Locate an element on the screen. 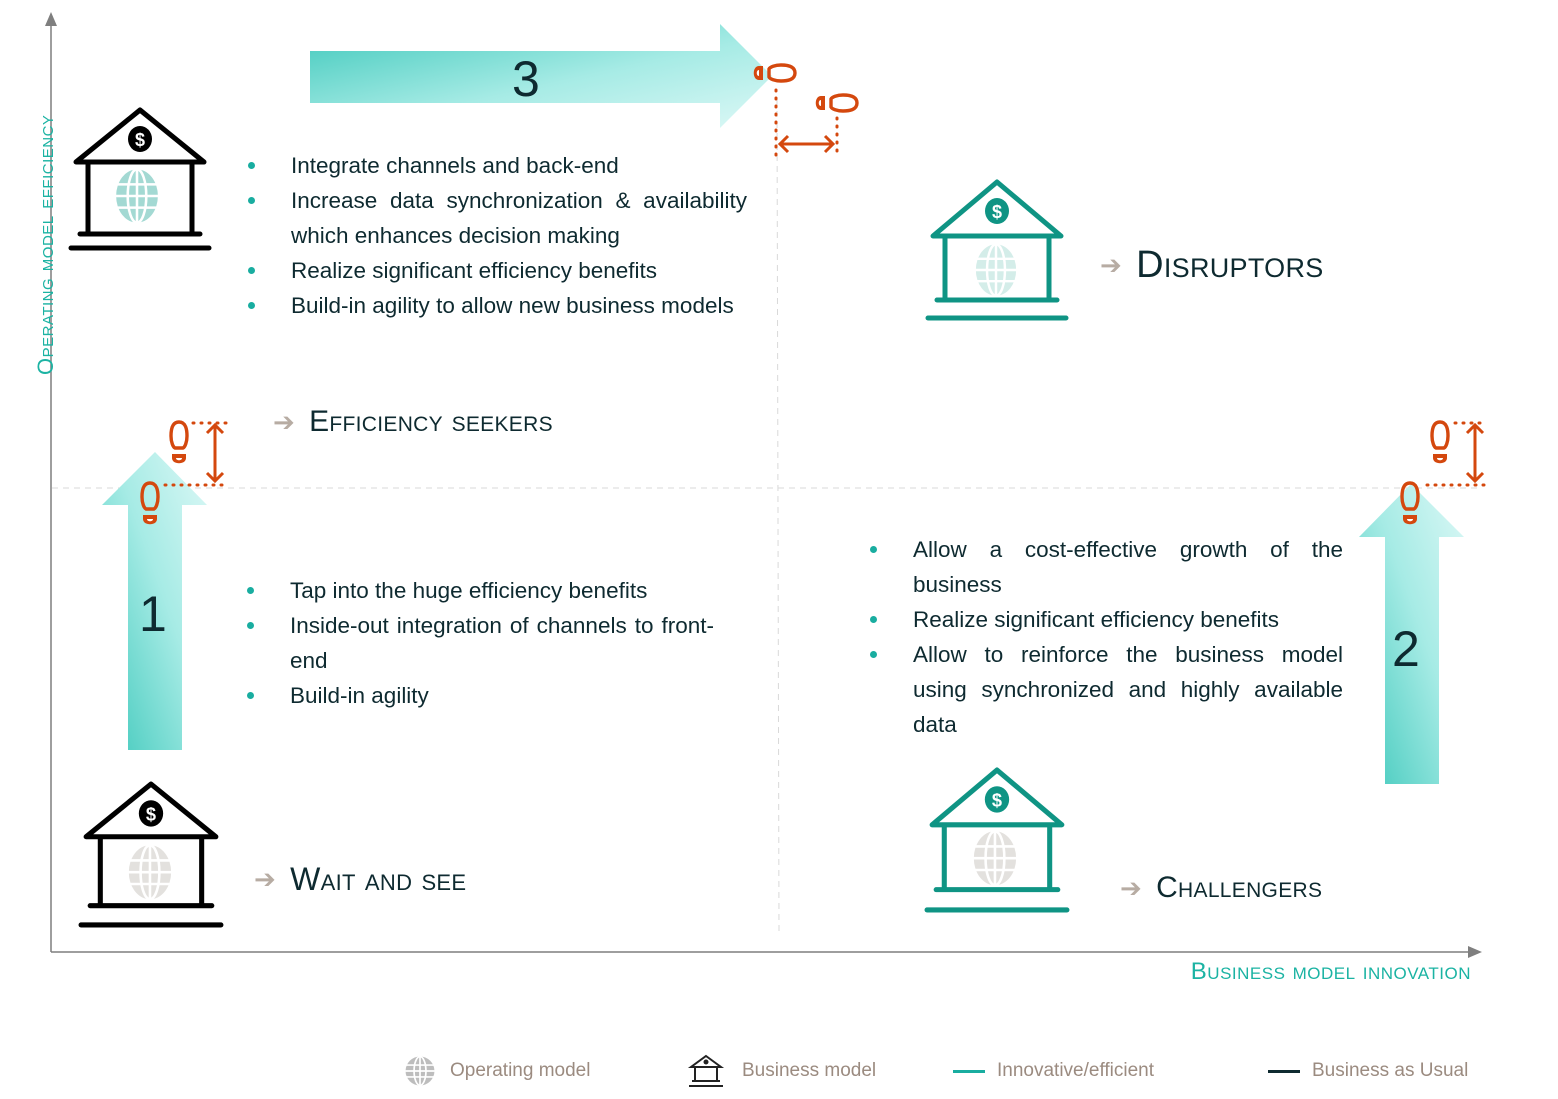 This screenshot has height=1099, width=1558. step-1-number: 1 is located at coordinates (153, 614).